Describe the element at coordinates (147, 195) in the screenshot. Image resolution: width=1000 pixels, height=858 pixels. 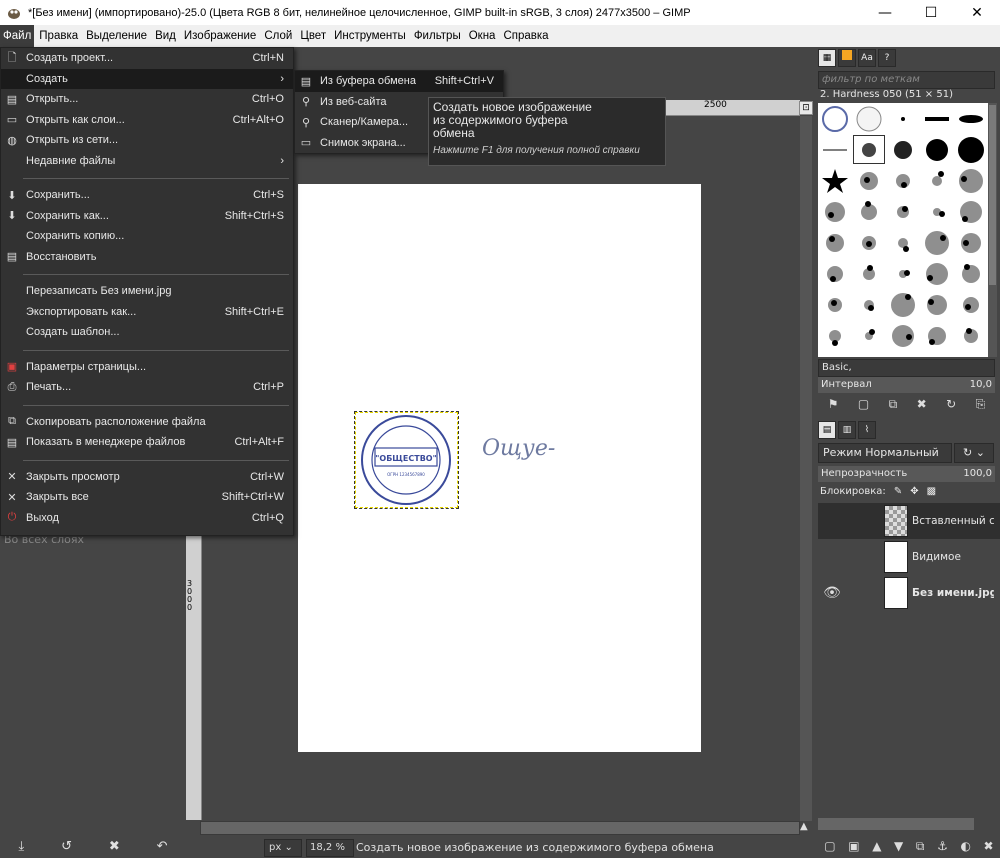
I see `file-menu-item: ⬇ Сохранить... Ctrl+S` at that location.